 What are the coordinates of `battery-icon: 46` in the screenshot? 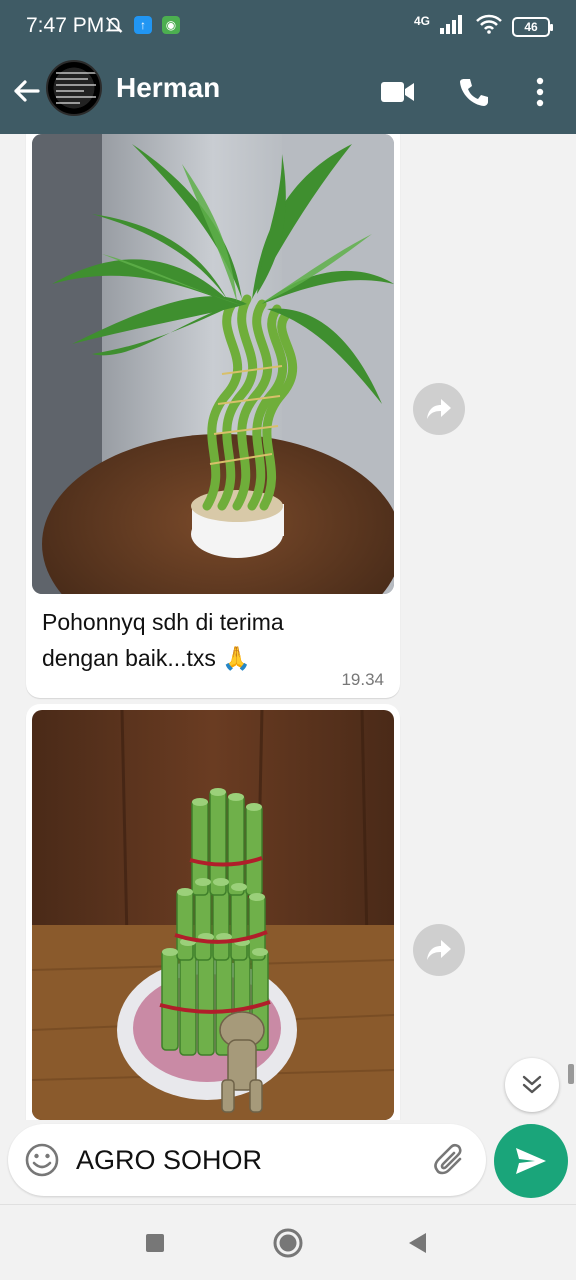 It's located at (532, 26).